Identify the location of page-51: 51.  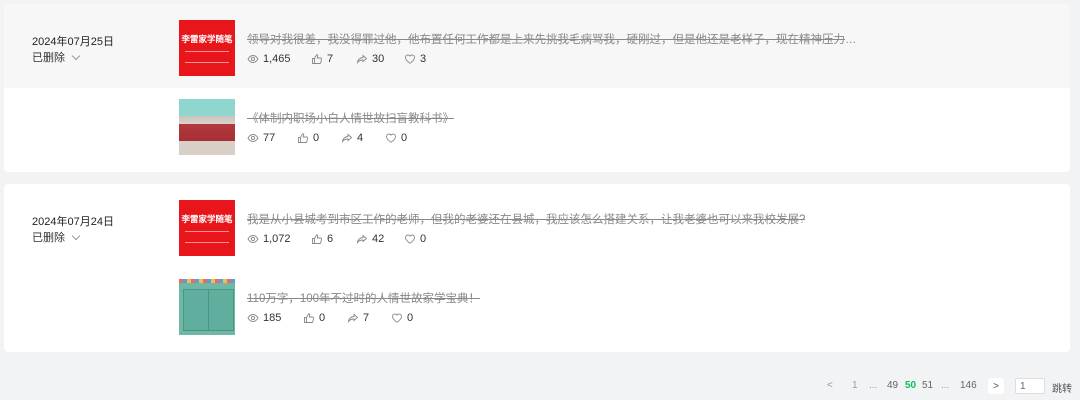
(927, 385).